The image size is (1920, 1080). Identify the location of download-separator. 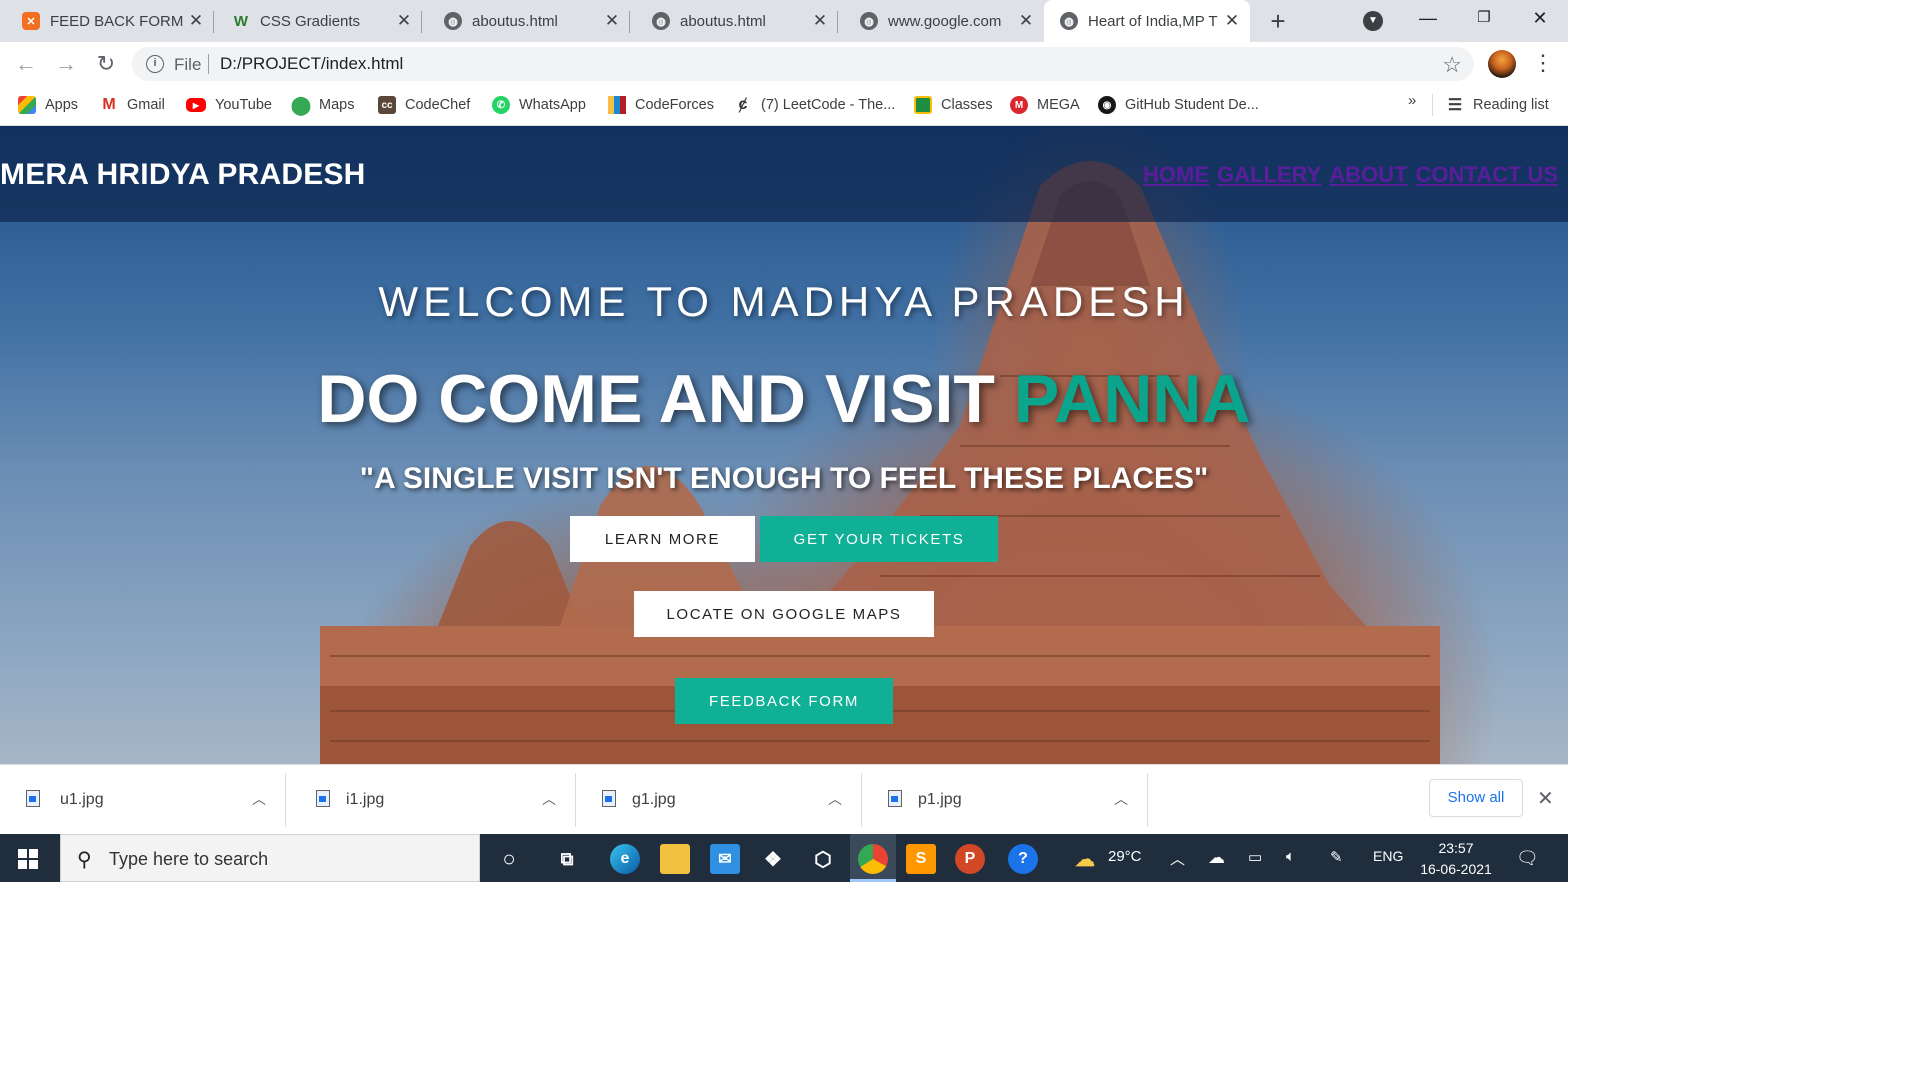
(1147, 800).